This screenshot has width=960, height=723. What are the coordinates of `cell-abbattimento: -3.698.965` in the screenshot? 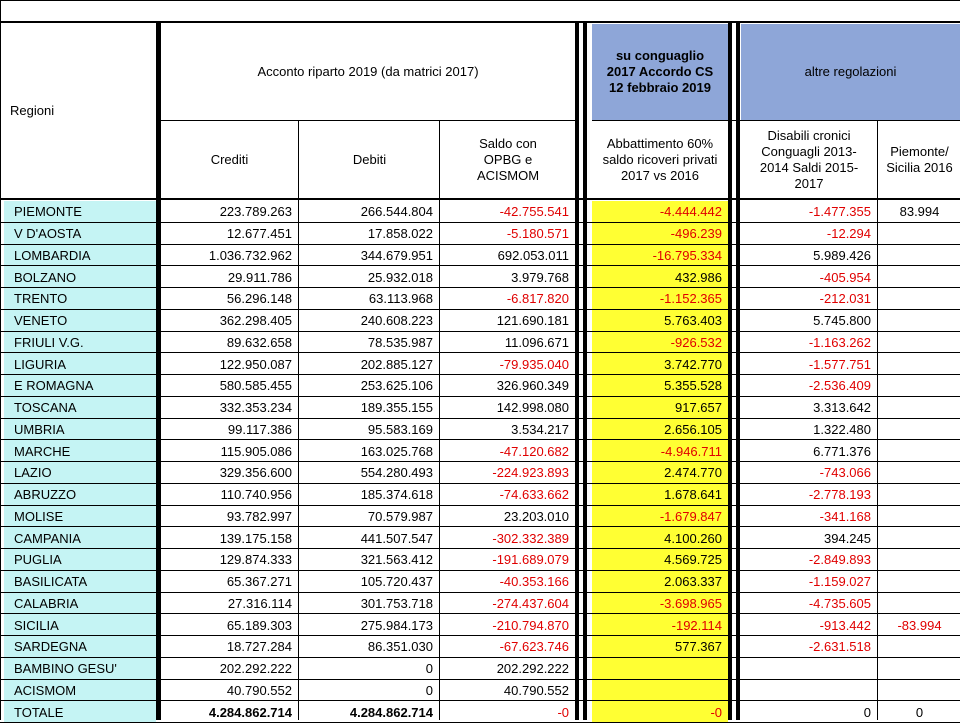 It's located at (660, 603).